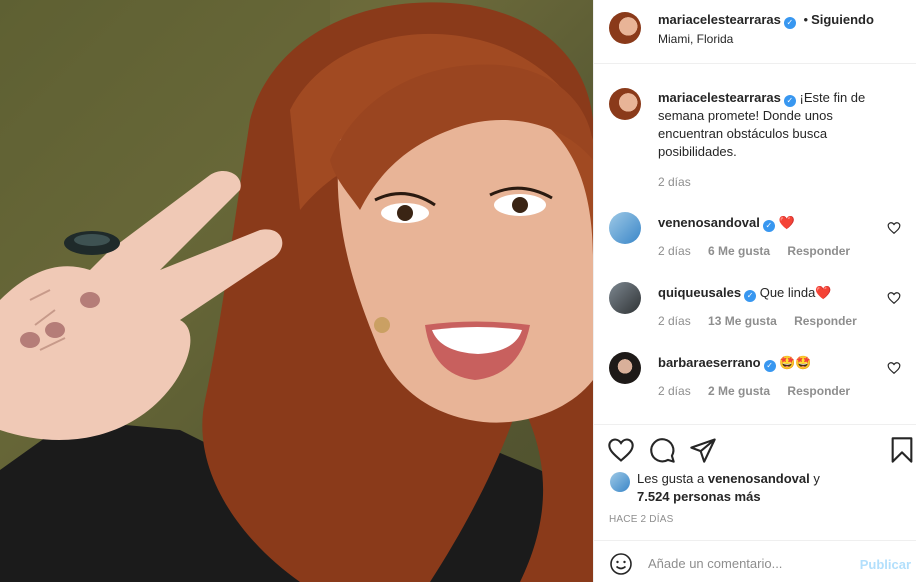 The width and height of the screenshot is (916, 582). What do you see at coordinates (795, 362) in the screenshot?
I see `comment-text: 🤩🤩` at bounding box center [795, 362].